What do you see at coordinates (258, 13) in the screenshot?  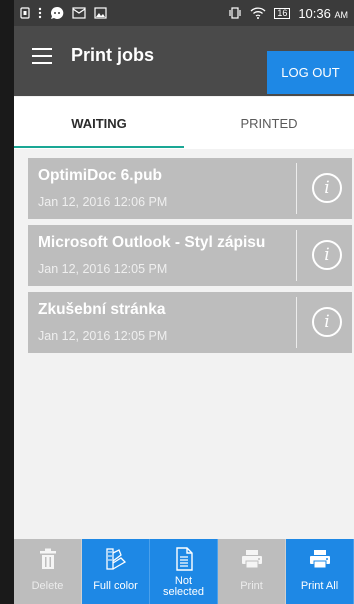 I see `wifi-icon` at bounding box center [258, 13].